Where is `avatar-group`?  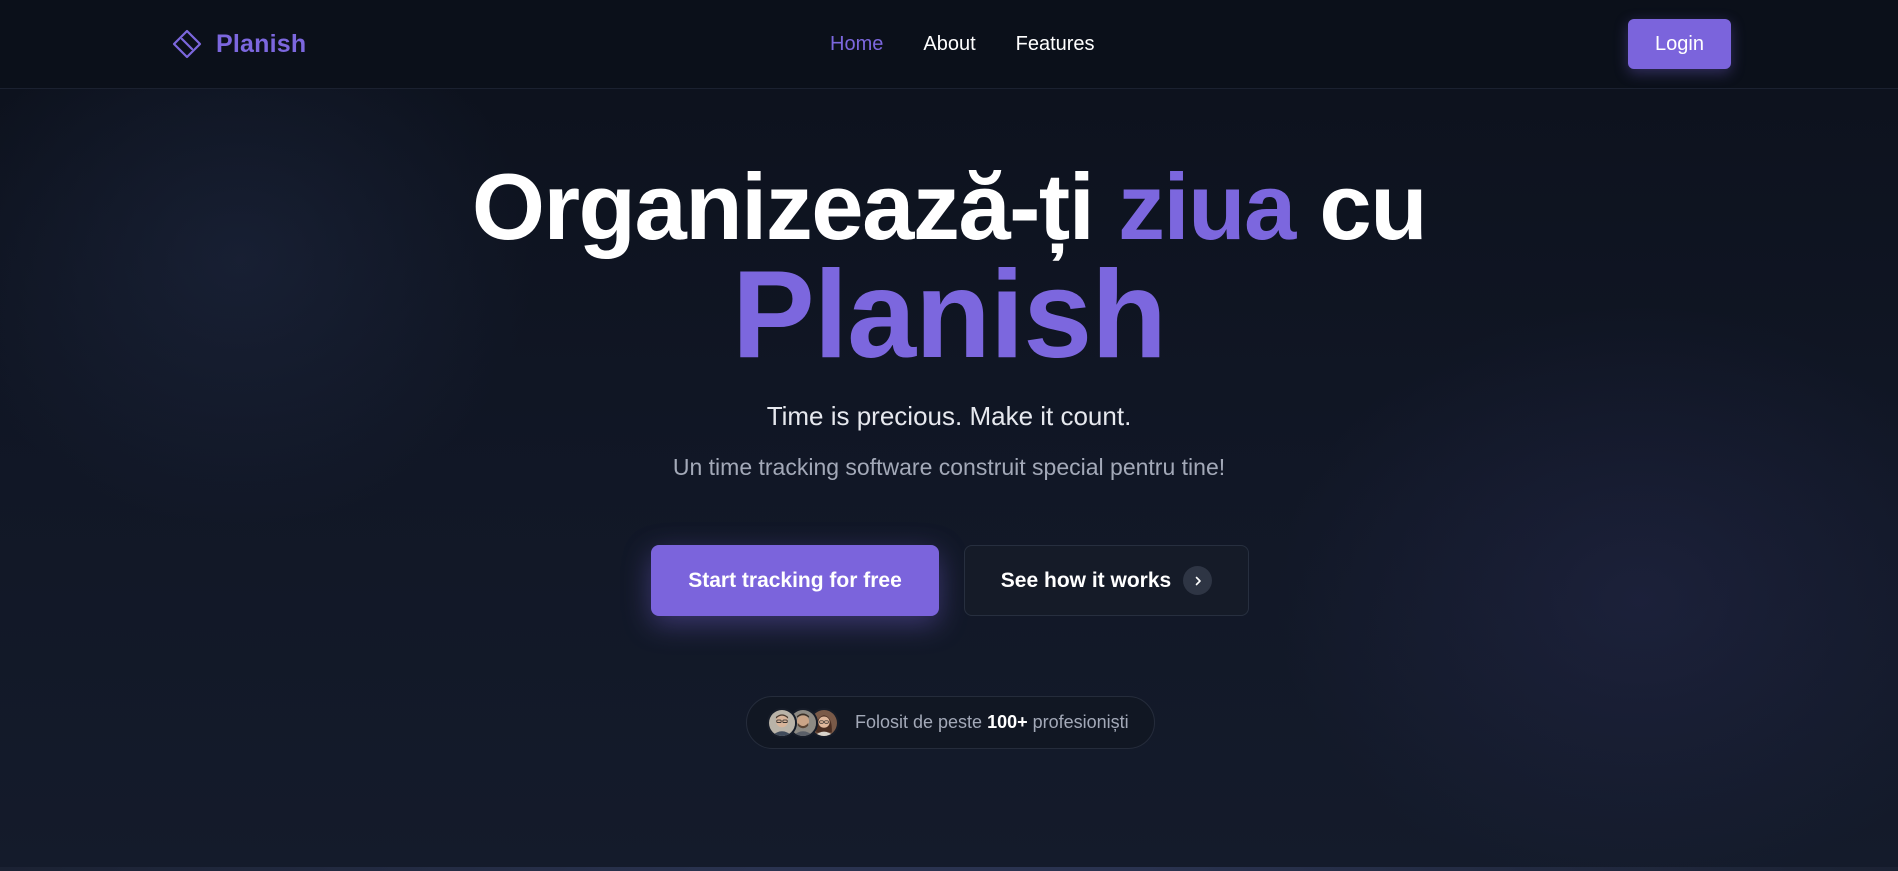 avatar-group is located at coordinates (803, 722).